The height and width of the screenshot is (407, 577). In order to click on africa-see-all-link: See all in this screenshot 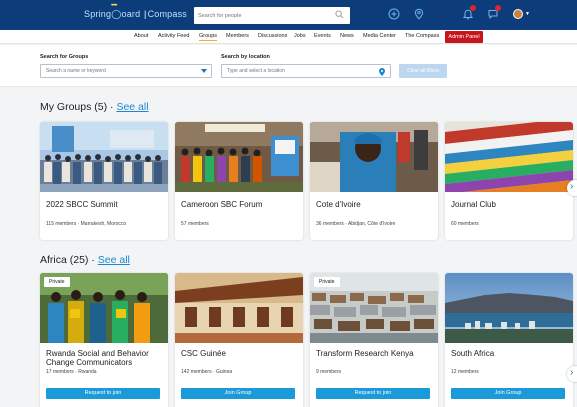, I will do `click(114, 260)`.